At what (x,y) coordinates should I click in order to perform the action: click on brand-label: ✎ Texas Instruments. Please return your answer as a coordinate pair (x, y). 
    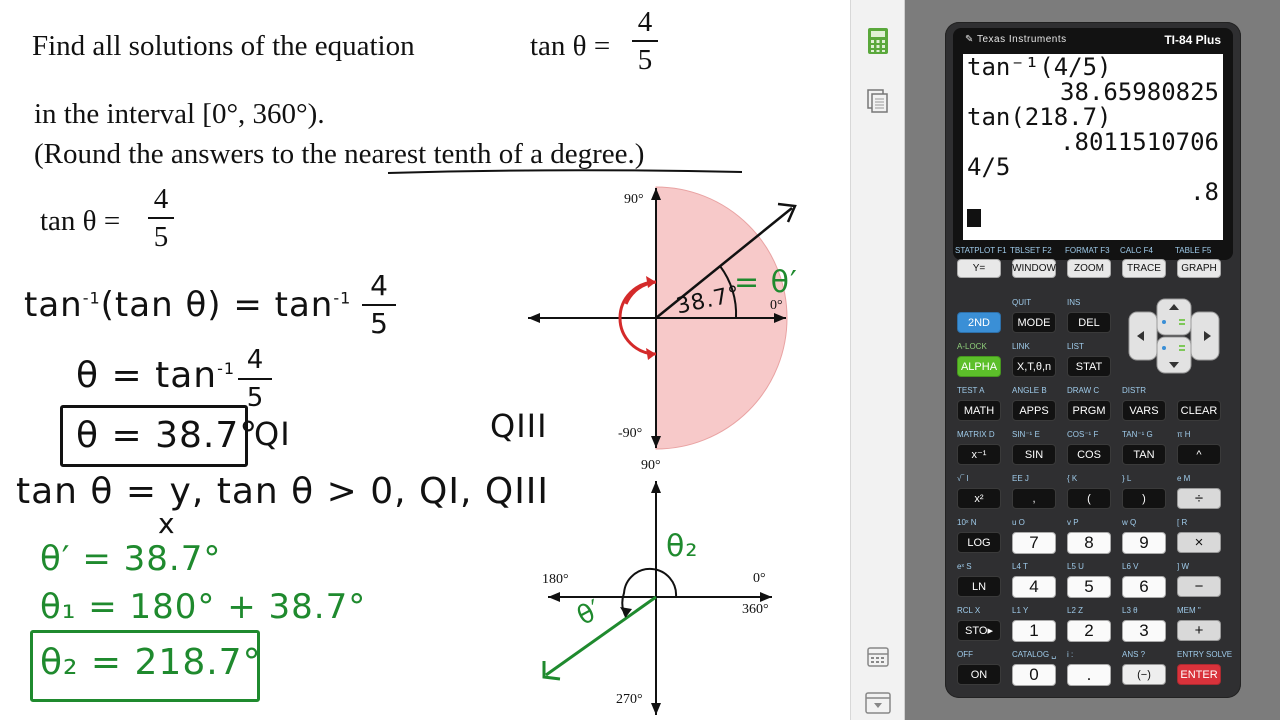
    Looking at the image, I should click on (1016, 39).